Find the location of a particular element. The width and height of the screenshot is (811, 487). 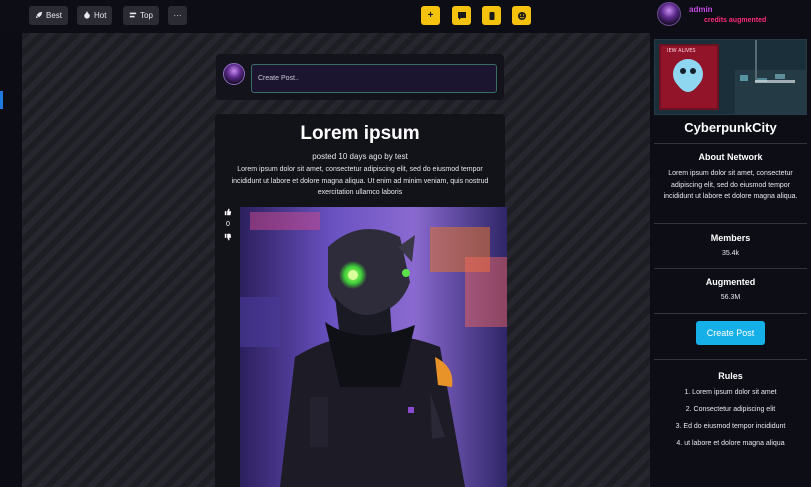

members-title: Members is located at coordinates (730, 238).